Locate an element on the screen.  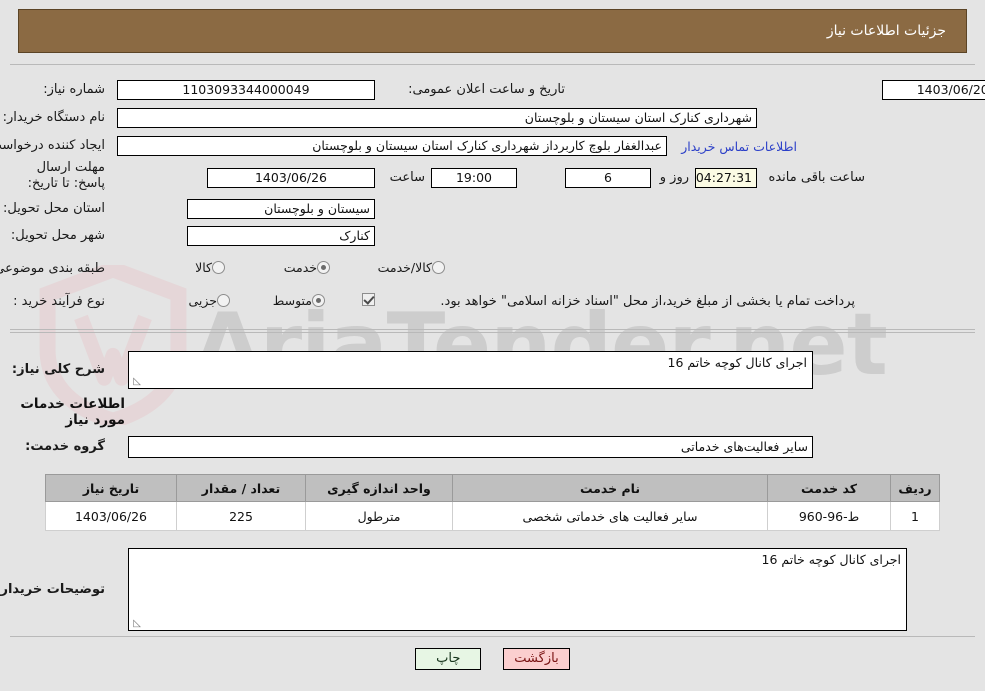
service-group-label-wrap: گروه خدمت: is located at coordinates (65, 446).